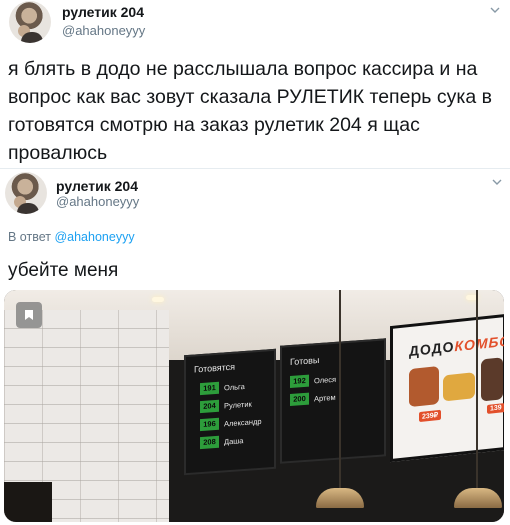  What do you see at coordinates (222, 387) in the screenshot?
I see `order-row: 191 Ольга` at bounding box center [222, 387].